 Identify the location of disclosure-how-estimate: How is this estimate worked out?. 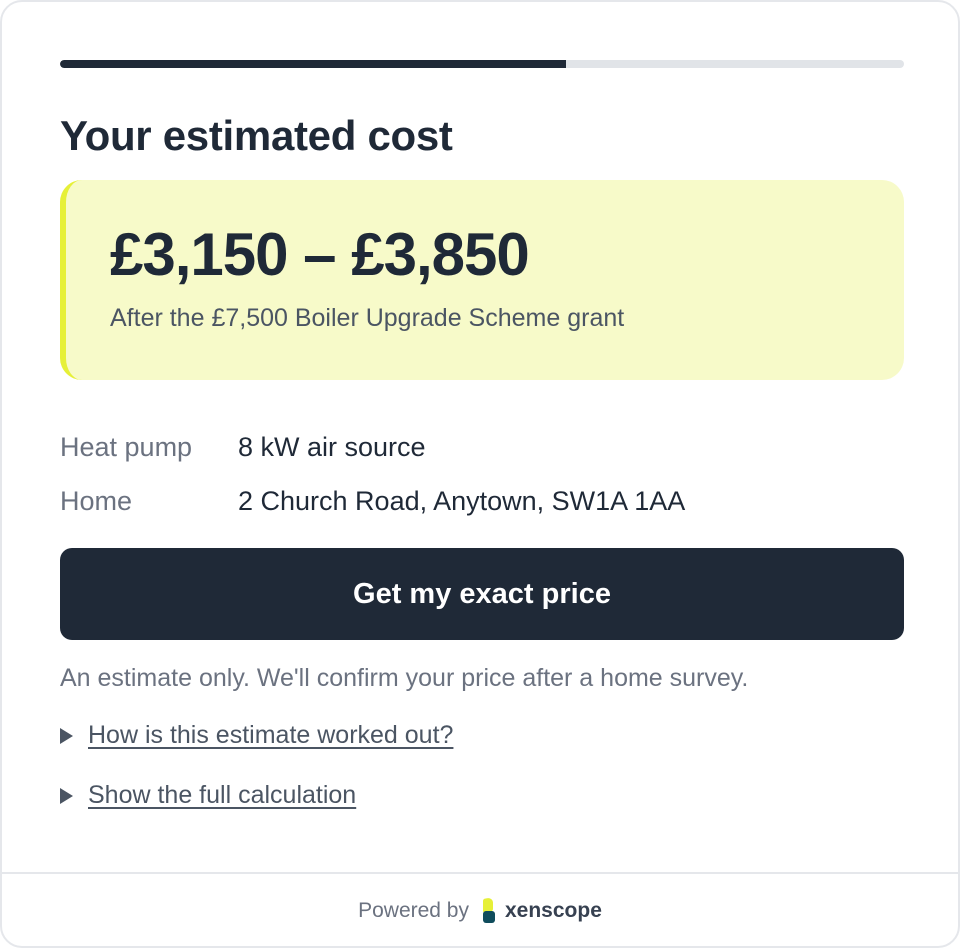
(256, 735).